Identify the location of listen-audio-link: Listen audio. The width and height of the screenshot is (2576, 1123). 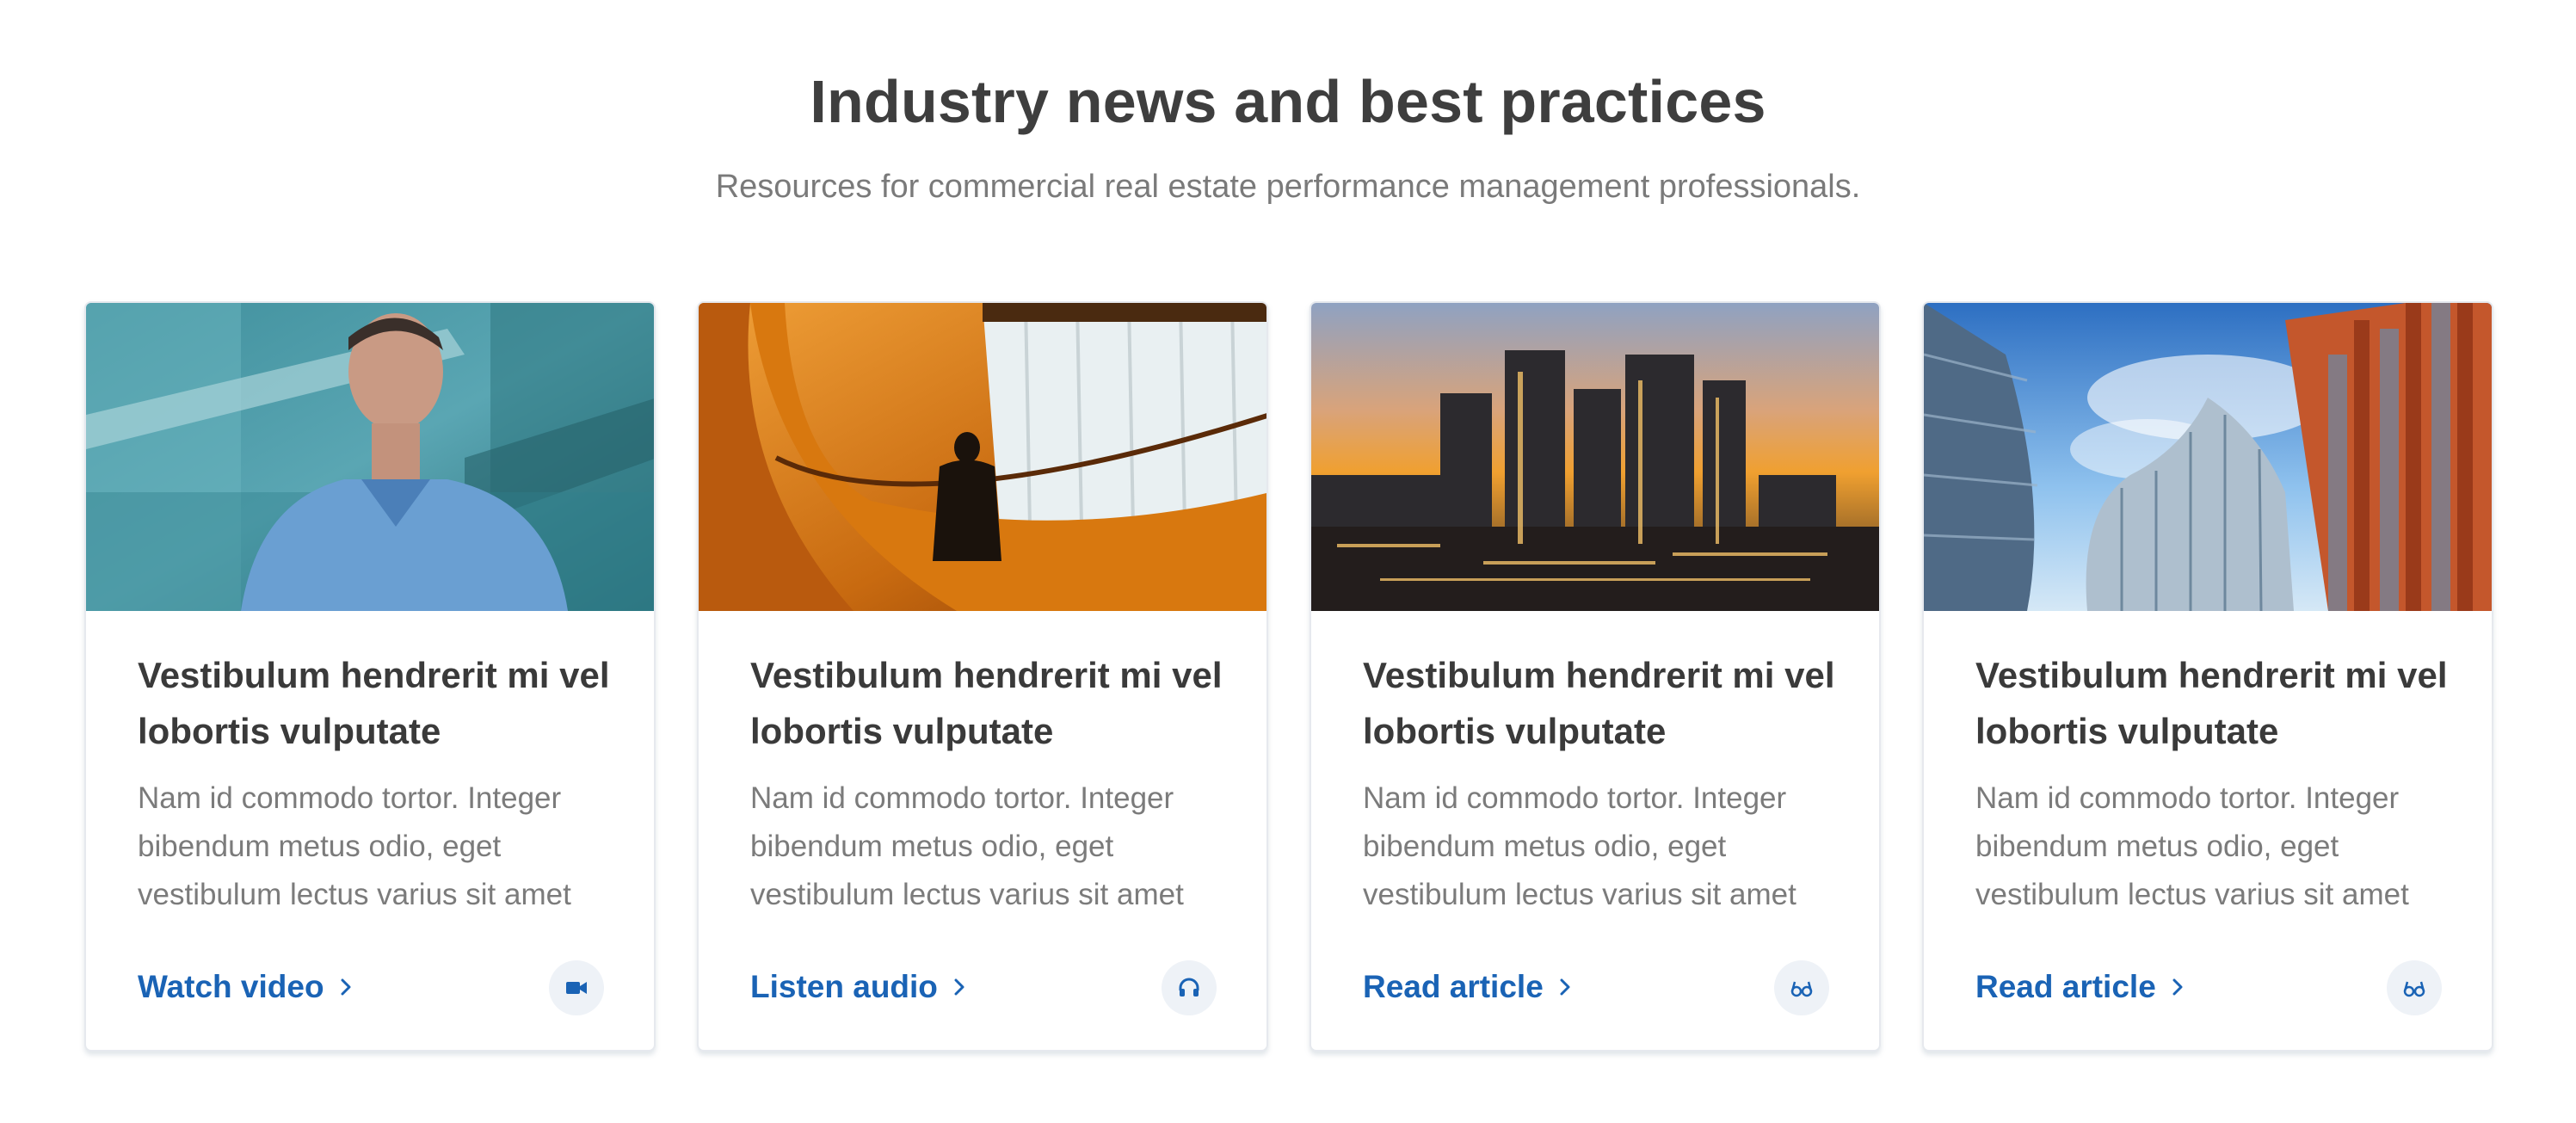
(859, 987).